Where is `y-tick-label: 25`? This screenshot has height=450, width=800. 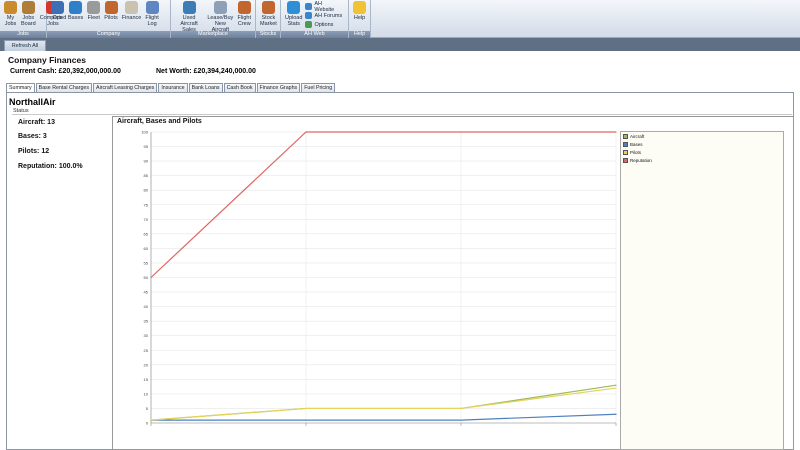 y-tick-label: 25 is located at coordinates (146, 350).